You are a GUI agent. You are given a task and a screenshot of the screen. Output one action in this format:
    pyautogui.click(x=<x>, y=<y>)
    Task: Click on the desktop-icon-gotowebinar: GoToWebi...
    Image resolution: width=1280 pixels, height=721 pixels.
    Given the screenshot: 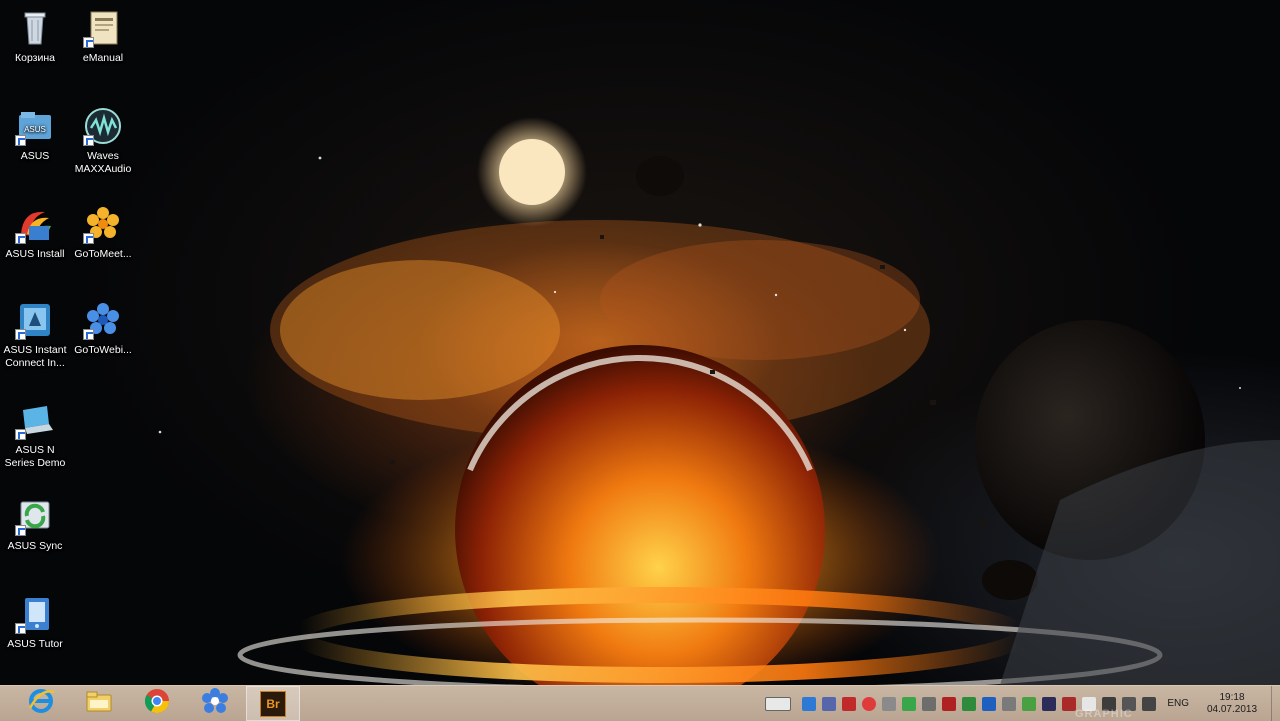 What is the action you would take?
    pyautogui.click(x=103, y=328)
    